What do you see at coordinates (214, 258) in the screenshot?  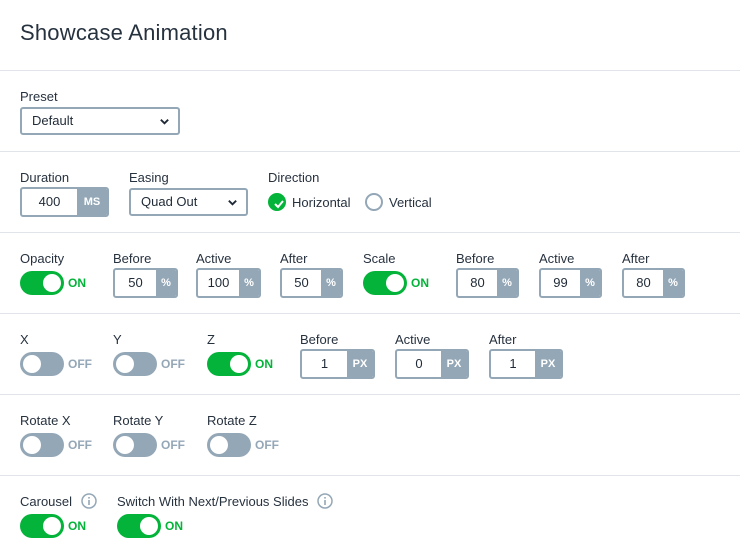 I see `opacity-active-label: Active` at bounding box center [214, 258].